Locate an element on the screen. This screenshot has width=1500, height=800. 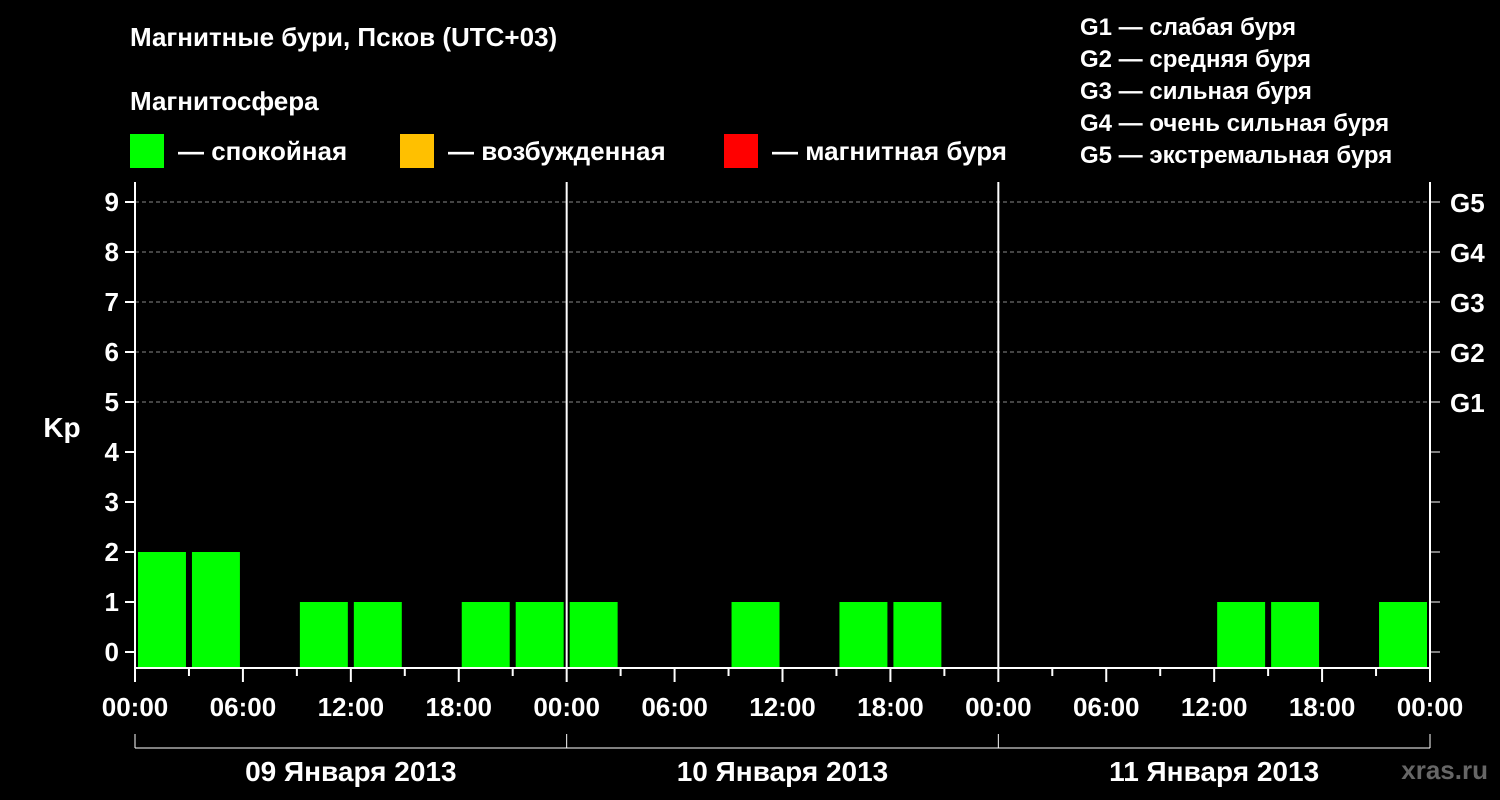
y-tick-label: 7 is located at coordinates (112, 302).